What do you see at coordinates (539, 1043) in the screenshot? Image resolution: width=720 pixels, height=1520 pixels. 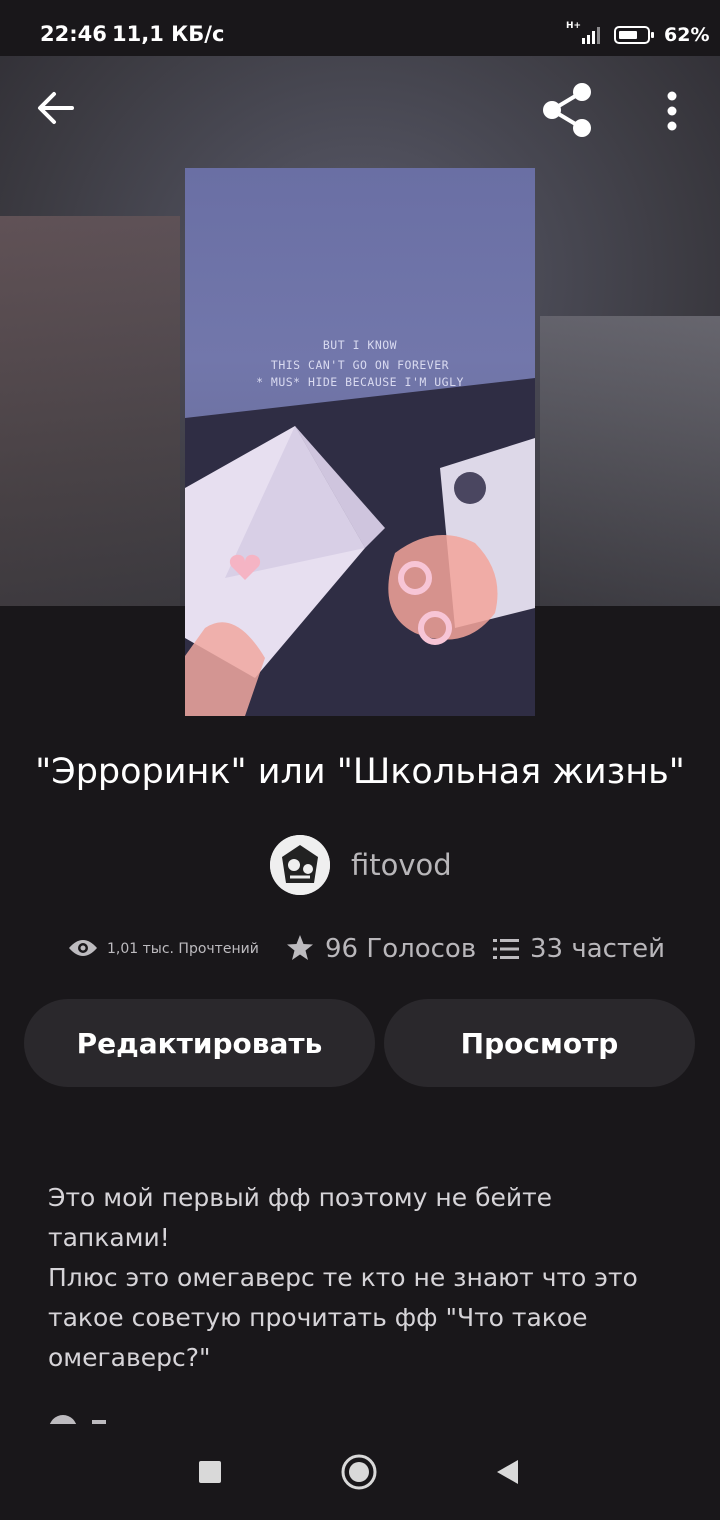 I see `preview-button: Просмотр` at bounding box center [539, 1043].